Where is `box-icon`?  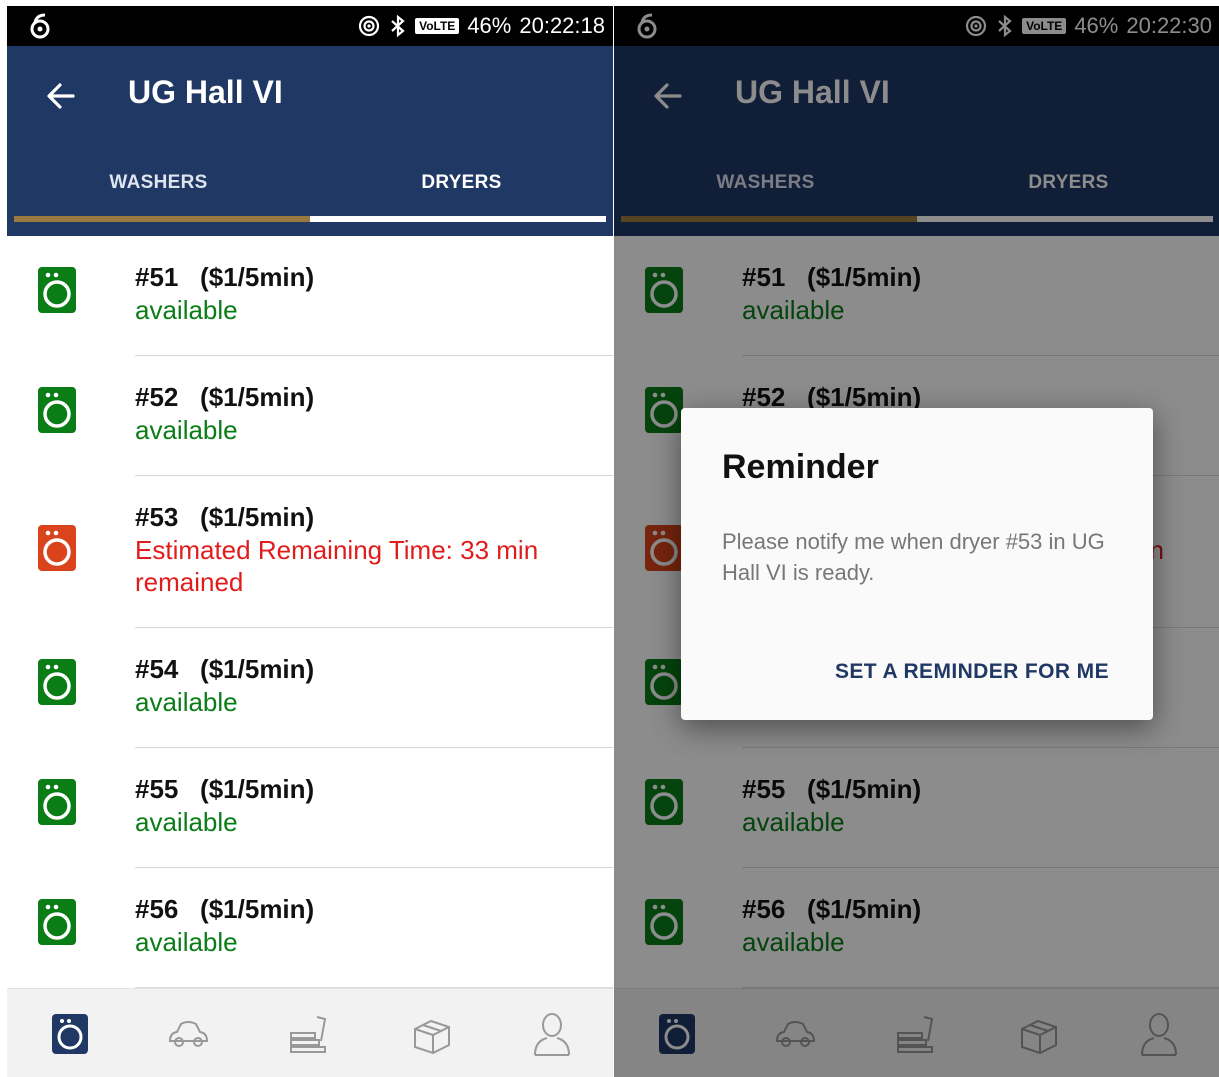
box-icon is located at coordinates (432, 1034).